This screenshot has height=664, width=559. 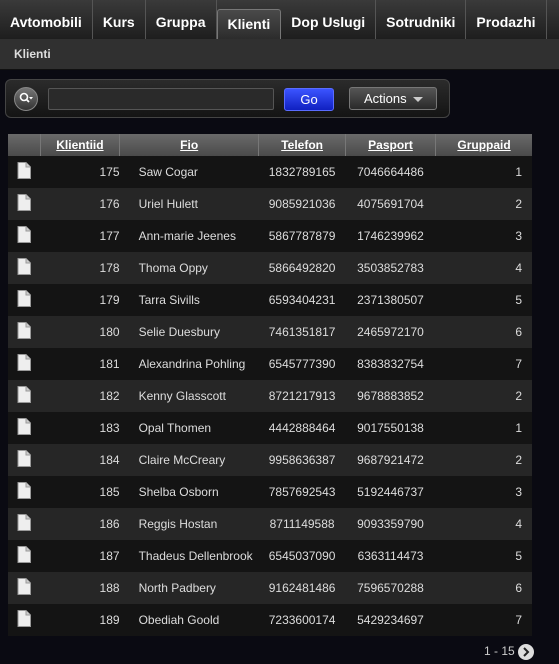 What do you see at coordinates (270, 332) in the screenshot?
I see `table-row: 180 Selie Duesbury 7461351817 2465972170 6` at bounding box center [270, 332].